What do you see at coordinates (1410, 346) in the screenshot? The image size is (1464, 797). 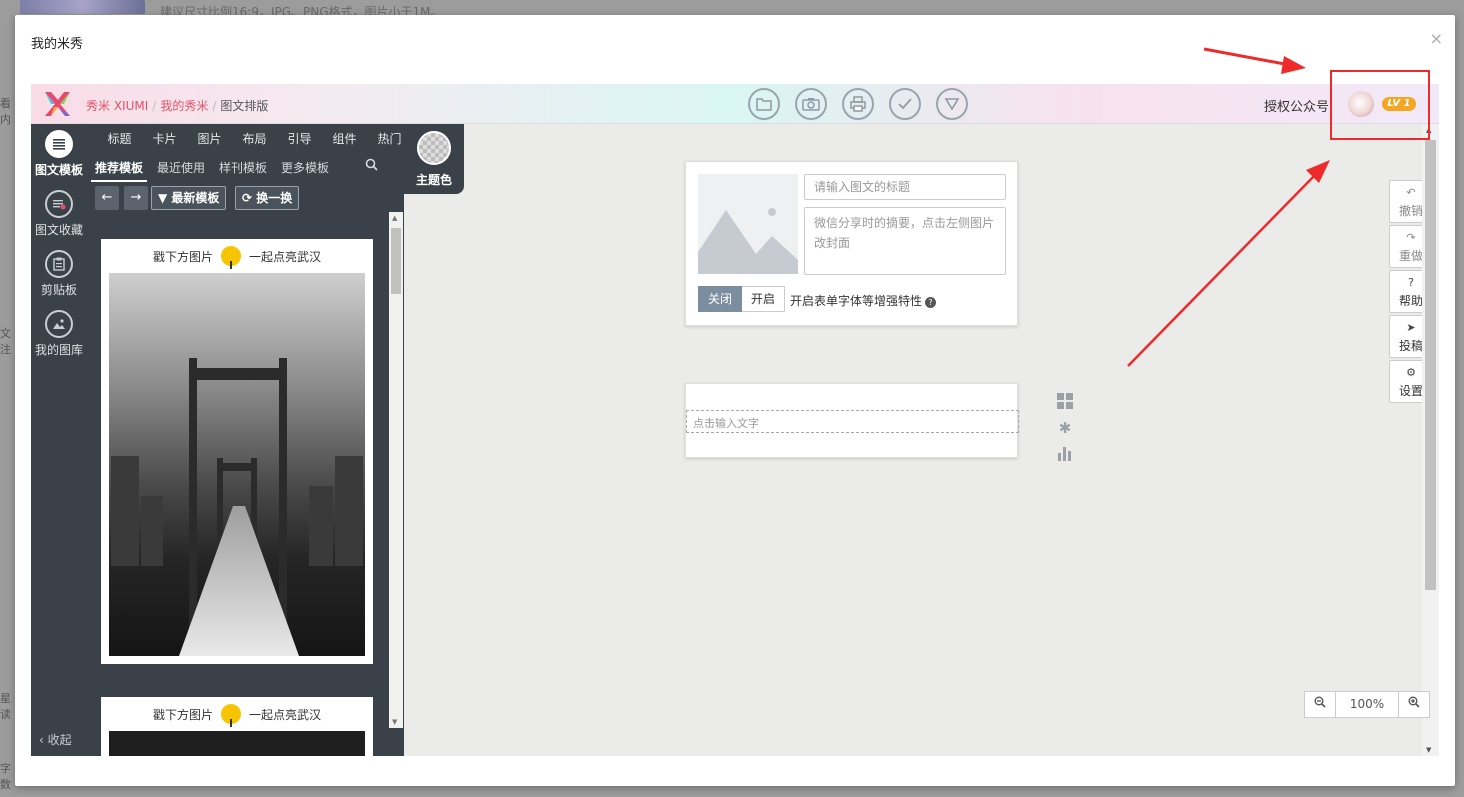 I see `submit-label: 投稿` at bounding box center [1410, 346].